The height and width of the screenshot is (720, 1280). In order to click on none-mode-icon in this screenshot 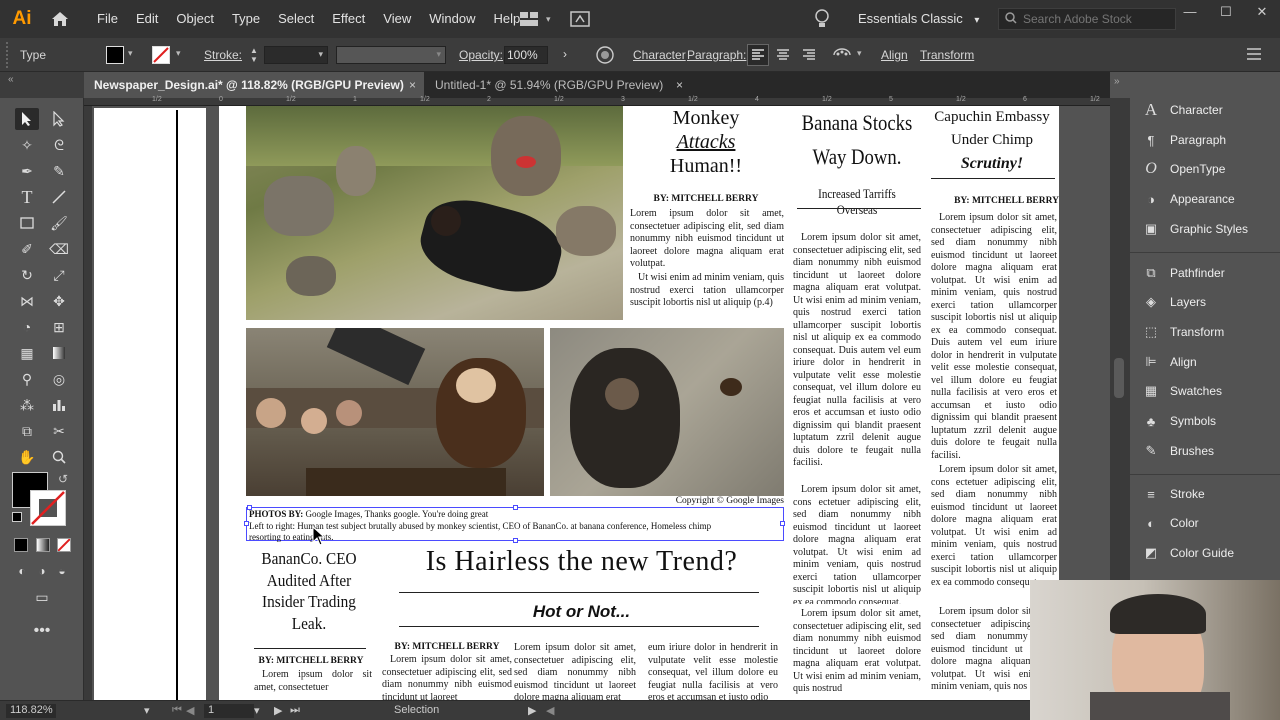, I will do `click(64, 545)`.